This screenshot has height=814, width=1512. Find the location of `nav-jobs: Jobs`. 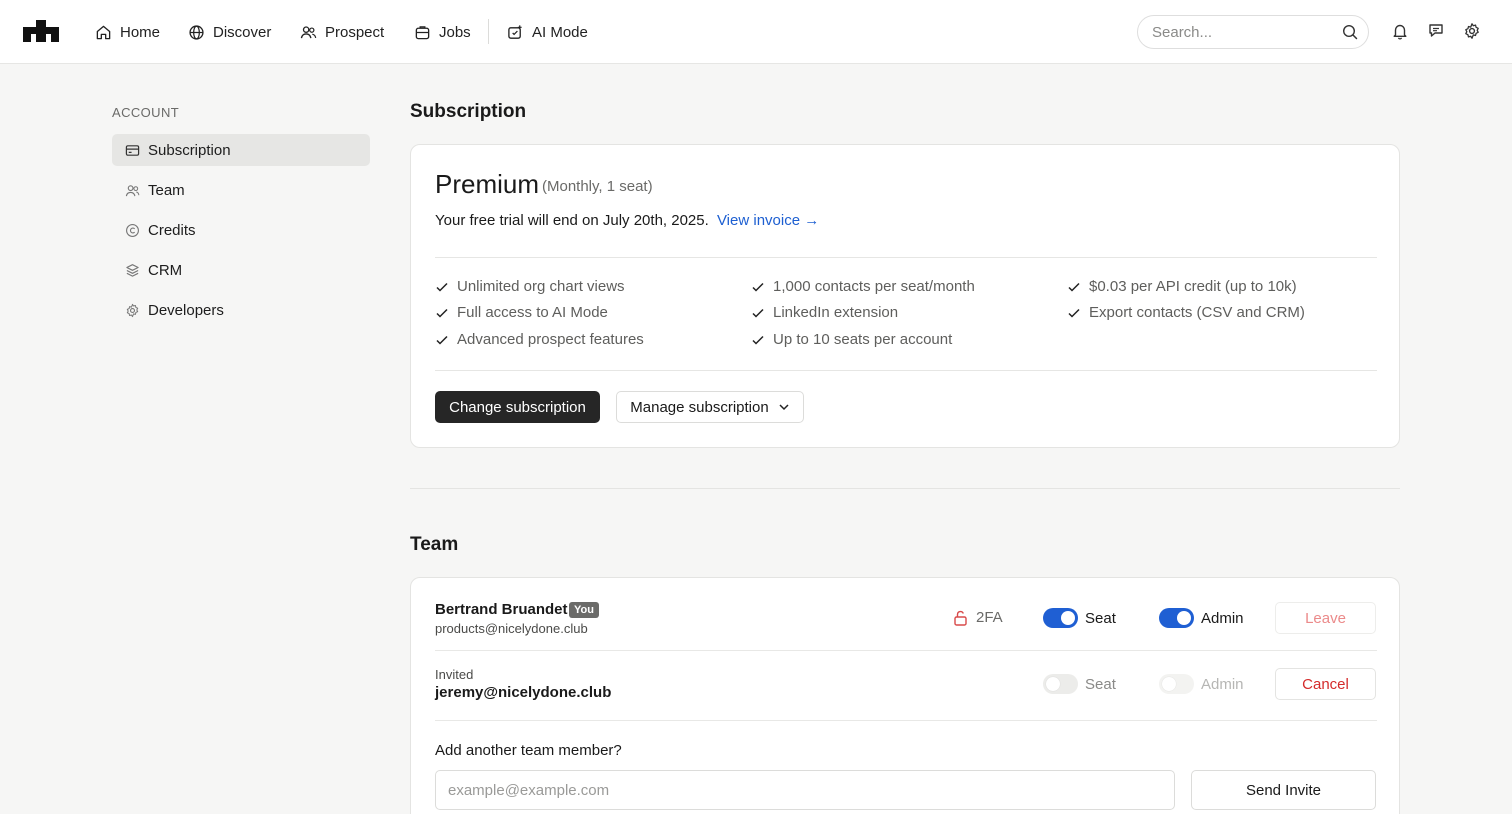

nav-jobs: Jobs is located at coordinates (442, 32).